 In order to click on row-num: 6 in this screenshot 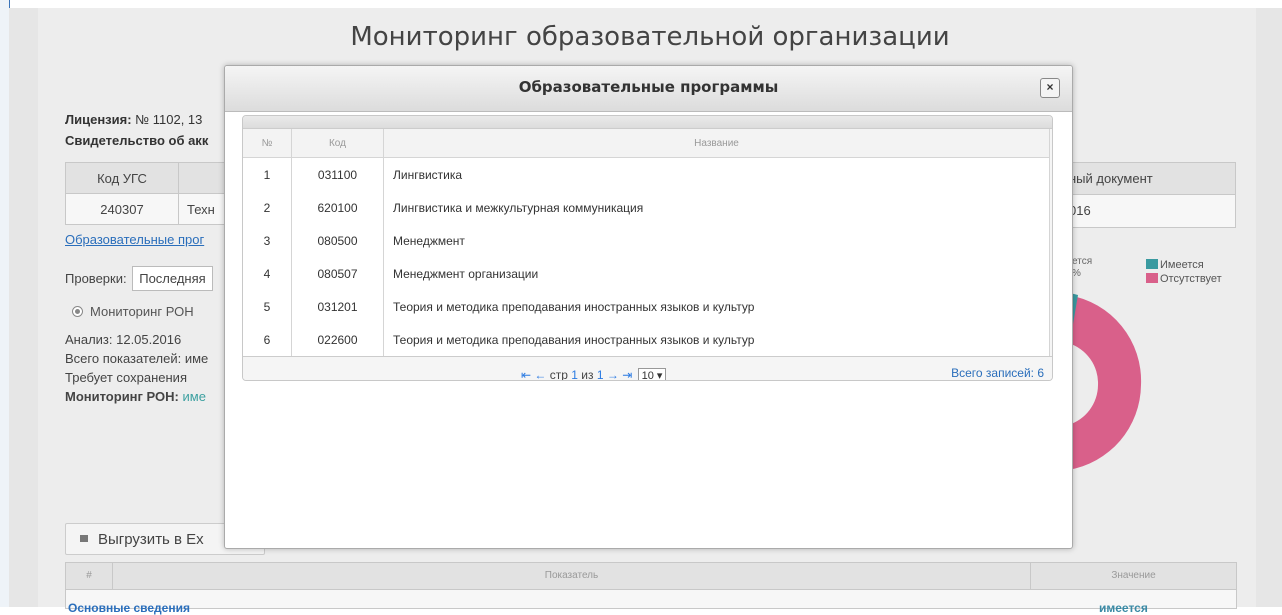, I will do `click(267, 339)`.